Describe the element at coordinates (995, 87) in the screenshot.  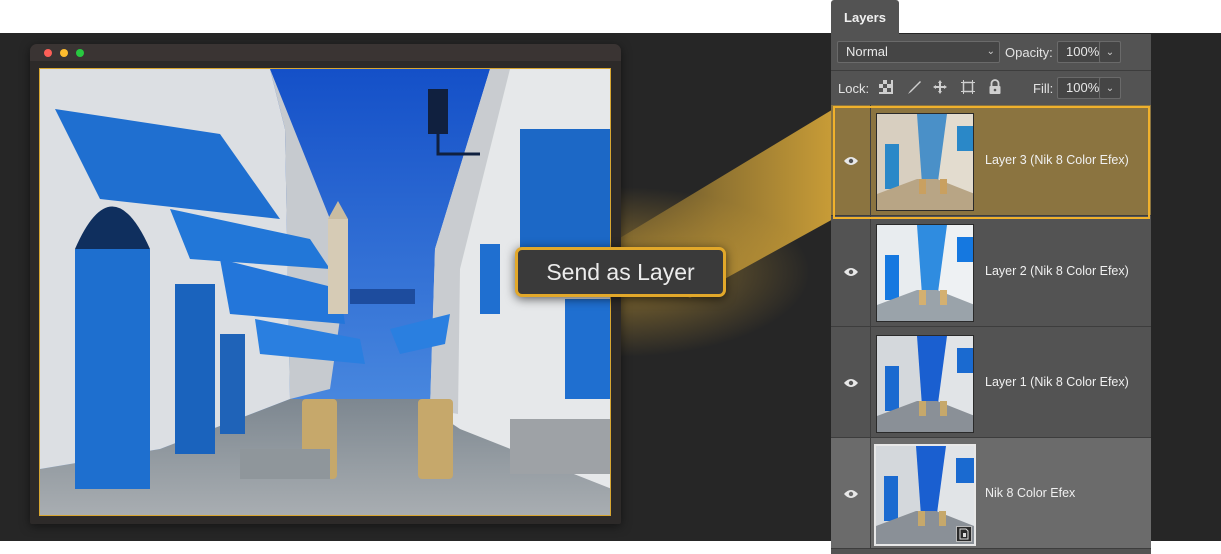
I see `lock-all-icon` at that location.